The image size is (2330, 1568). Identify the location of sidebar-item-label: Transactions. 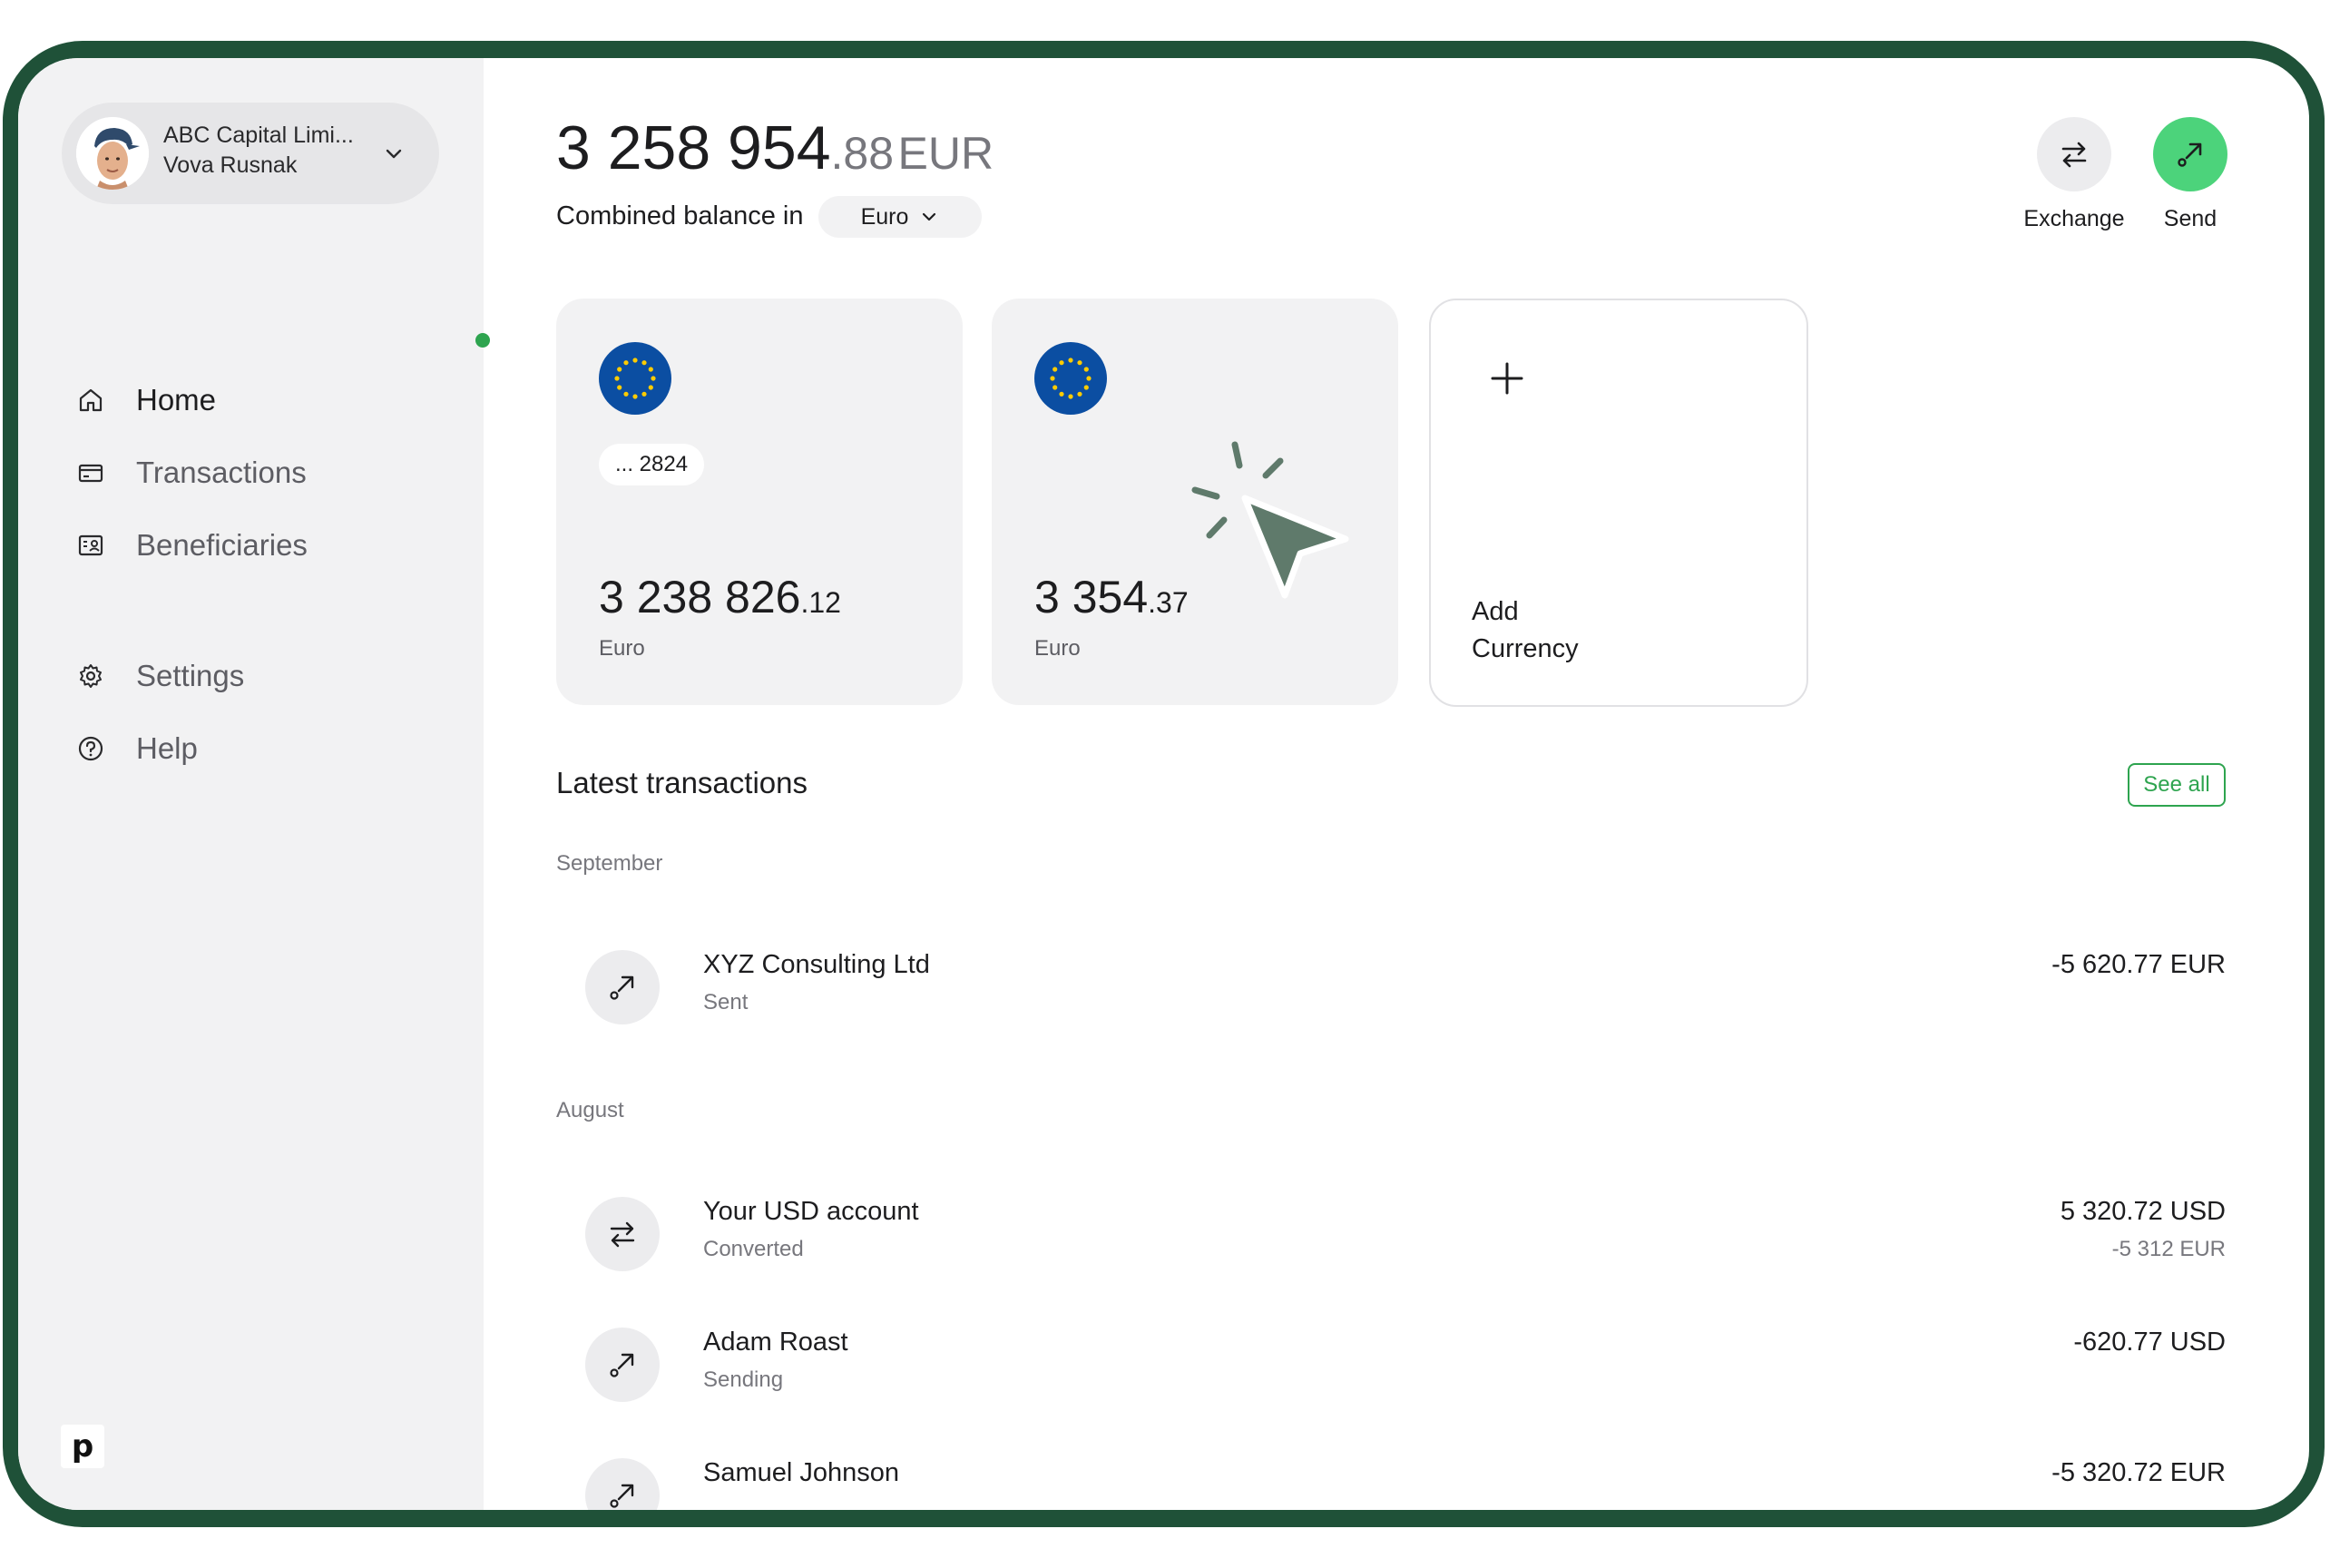
(221, 472).